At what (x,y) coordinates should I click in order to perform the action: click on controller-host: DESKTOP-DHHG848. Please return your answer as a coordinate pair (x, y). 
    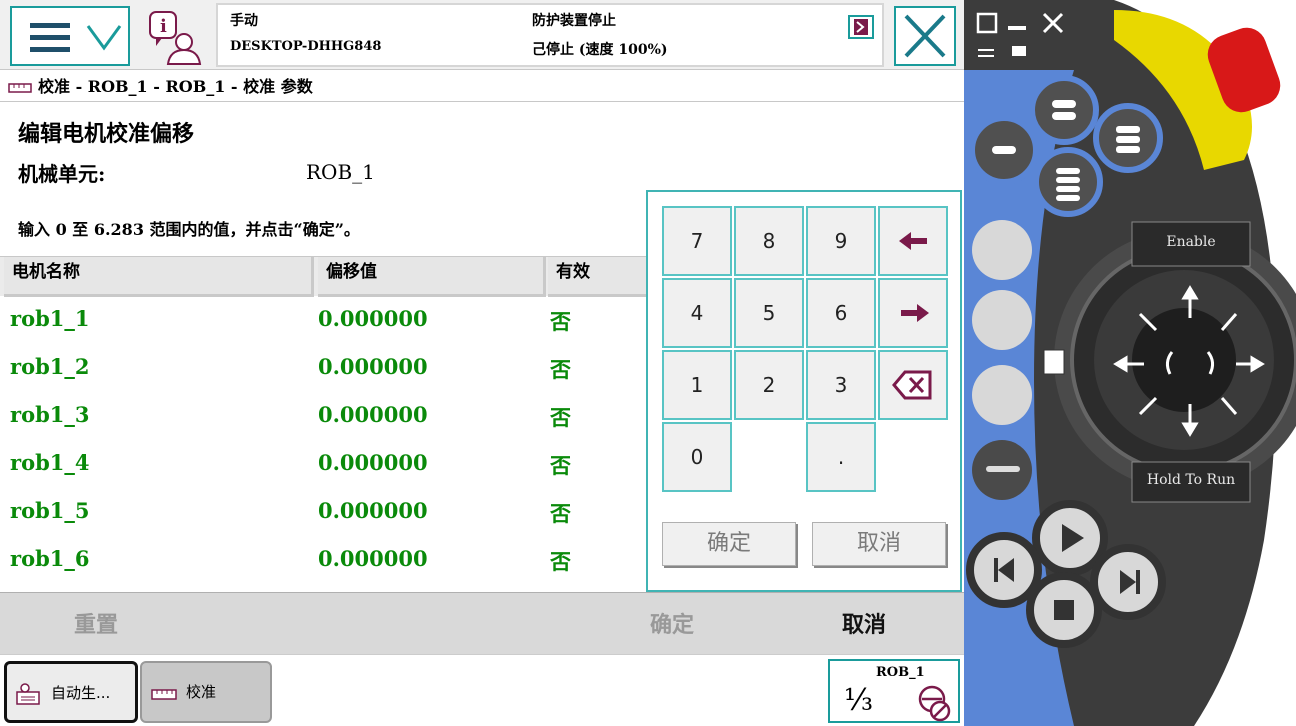
    Looking at the image, I should click on (306, 46).